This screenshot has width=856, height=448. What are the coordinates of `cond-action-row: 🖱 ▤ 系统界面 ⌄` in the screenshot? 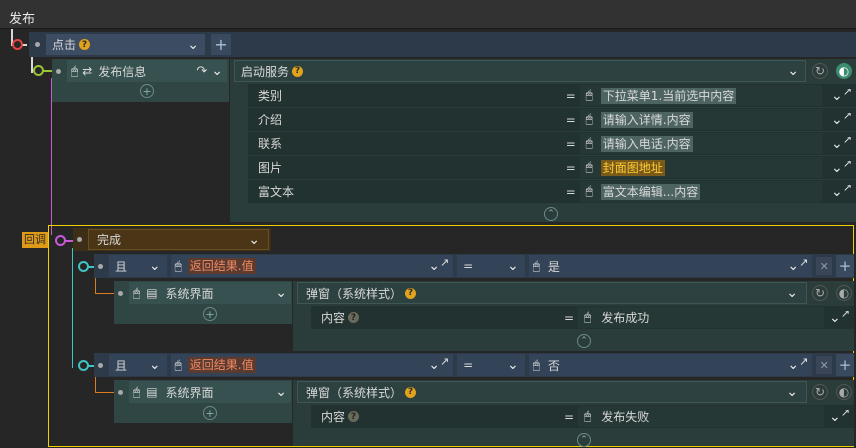 It's located at (203, 293).